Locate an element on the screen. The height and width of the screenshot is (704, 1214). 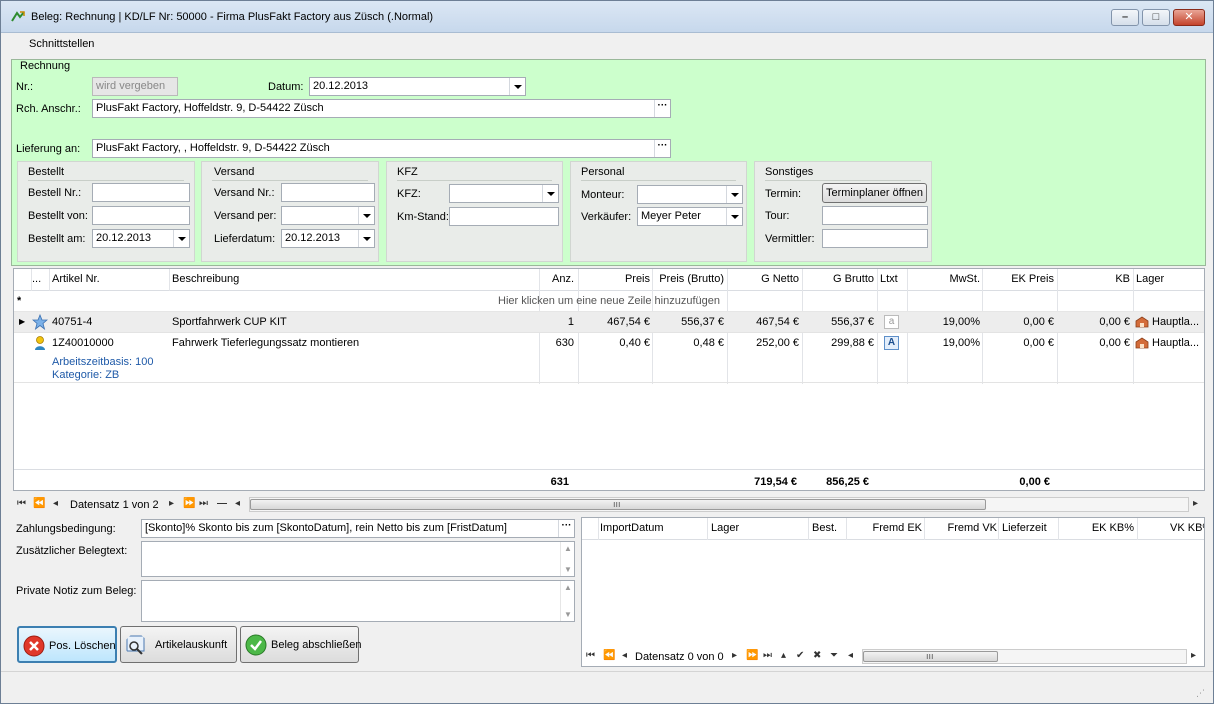
positions-hscrollbar: ııı is located at coordinates (719, 504).